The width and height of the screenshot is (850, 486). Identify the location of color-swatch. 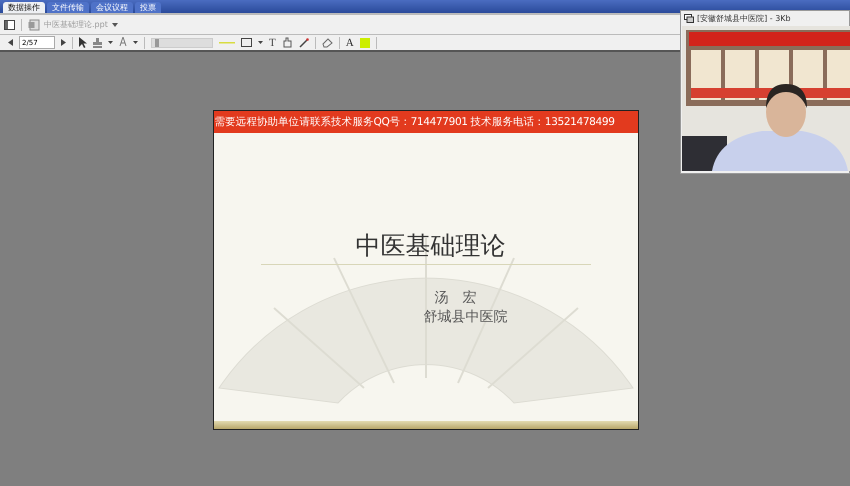
(365, 43).